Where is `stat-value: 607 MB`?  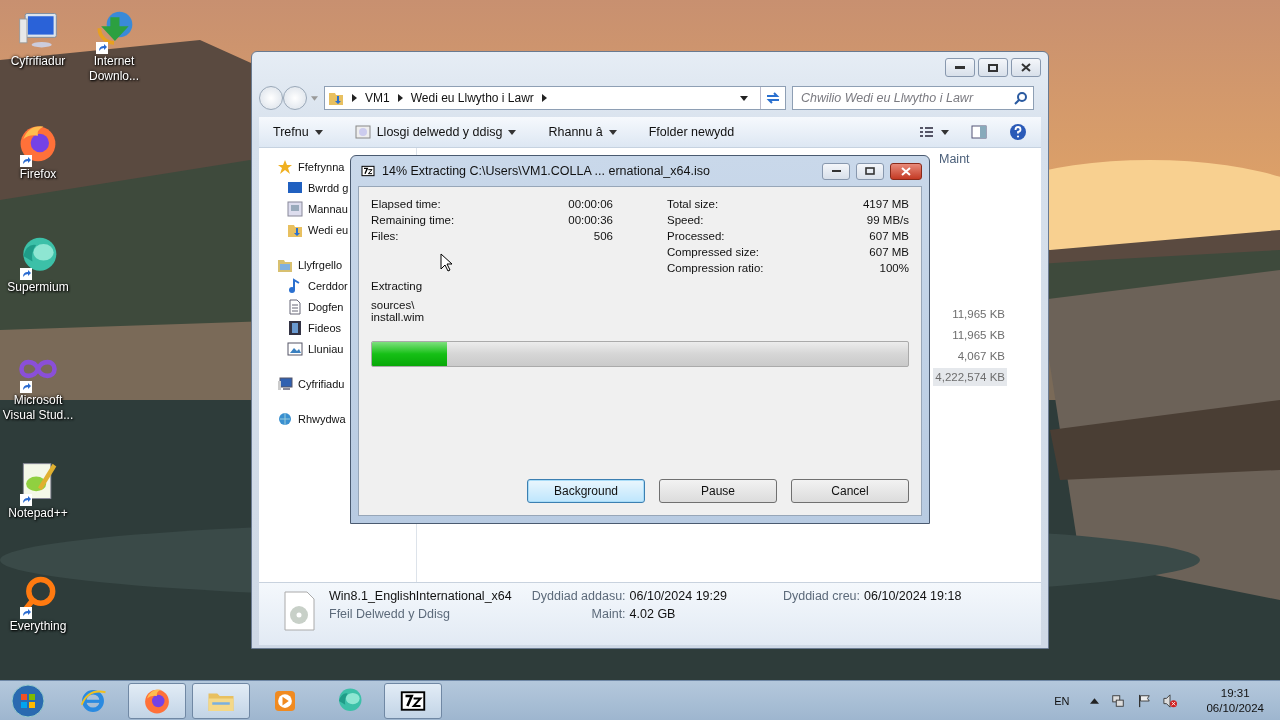
stat-value: 607 MB is located at coordinates (888, 252).